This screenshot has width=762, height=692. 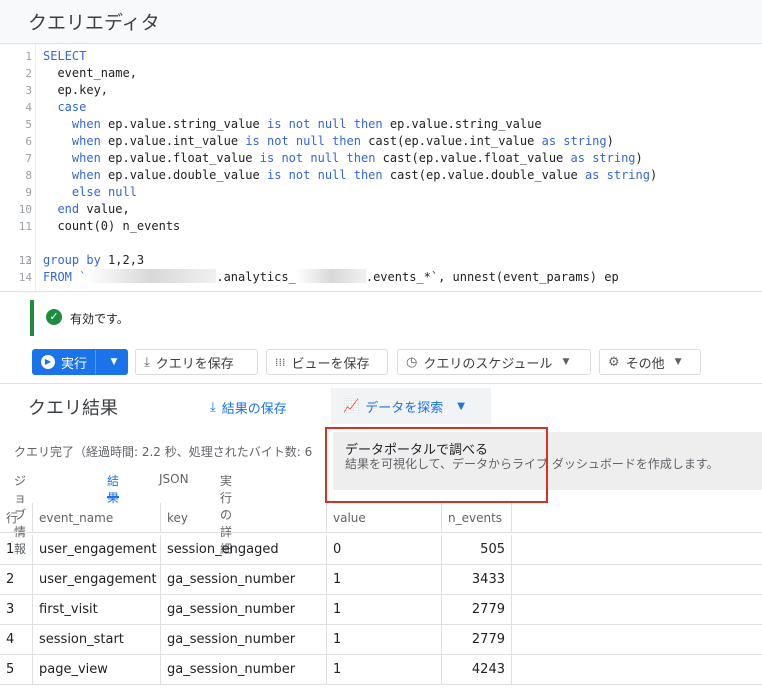 What do you see at coordinates (381, 73) in the screenshot?
I see `code-line-2: 2 event_name,` at bounding box center [381, 73].